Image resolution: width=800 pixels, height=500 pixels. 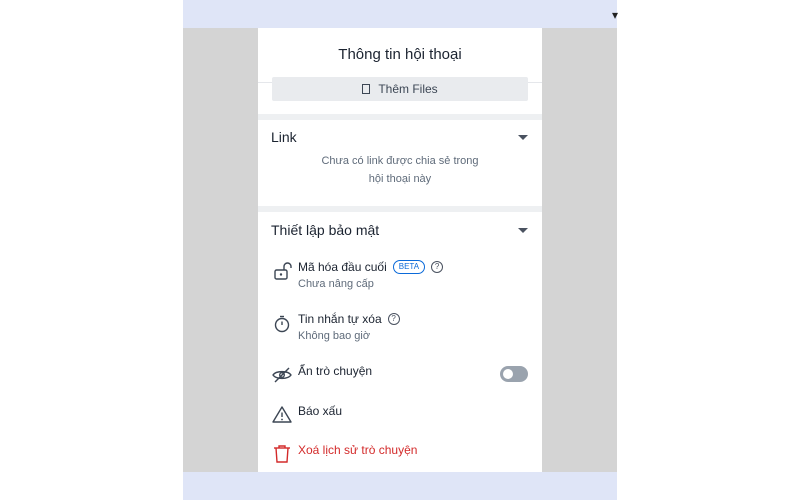 I want to click on unlock-icon, so click(x=283, y=271).